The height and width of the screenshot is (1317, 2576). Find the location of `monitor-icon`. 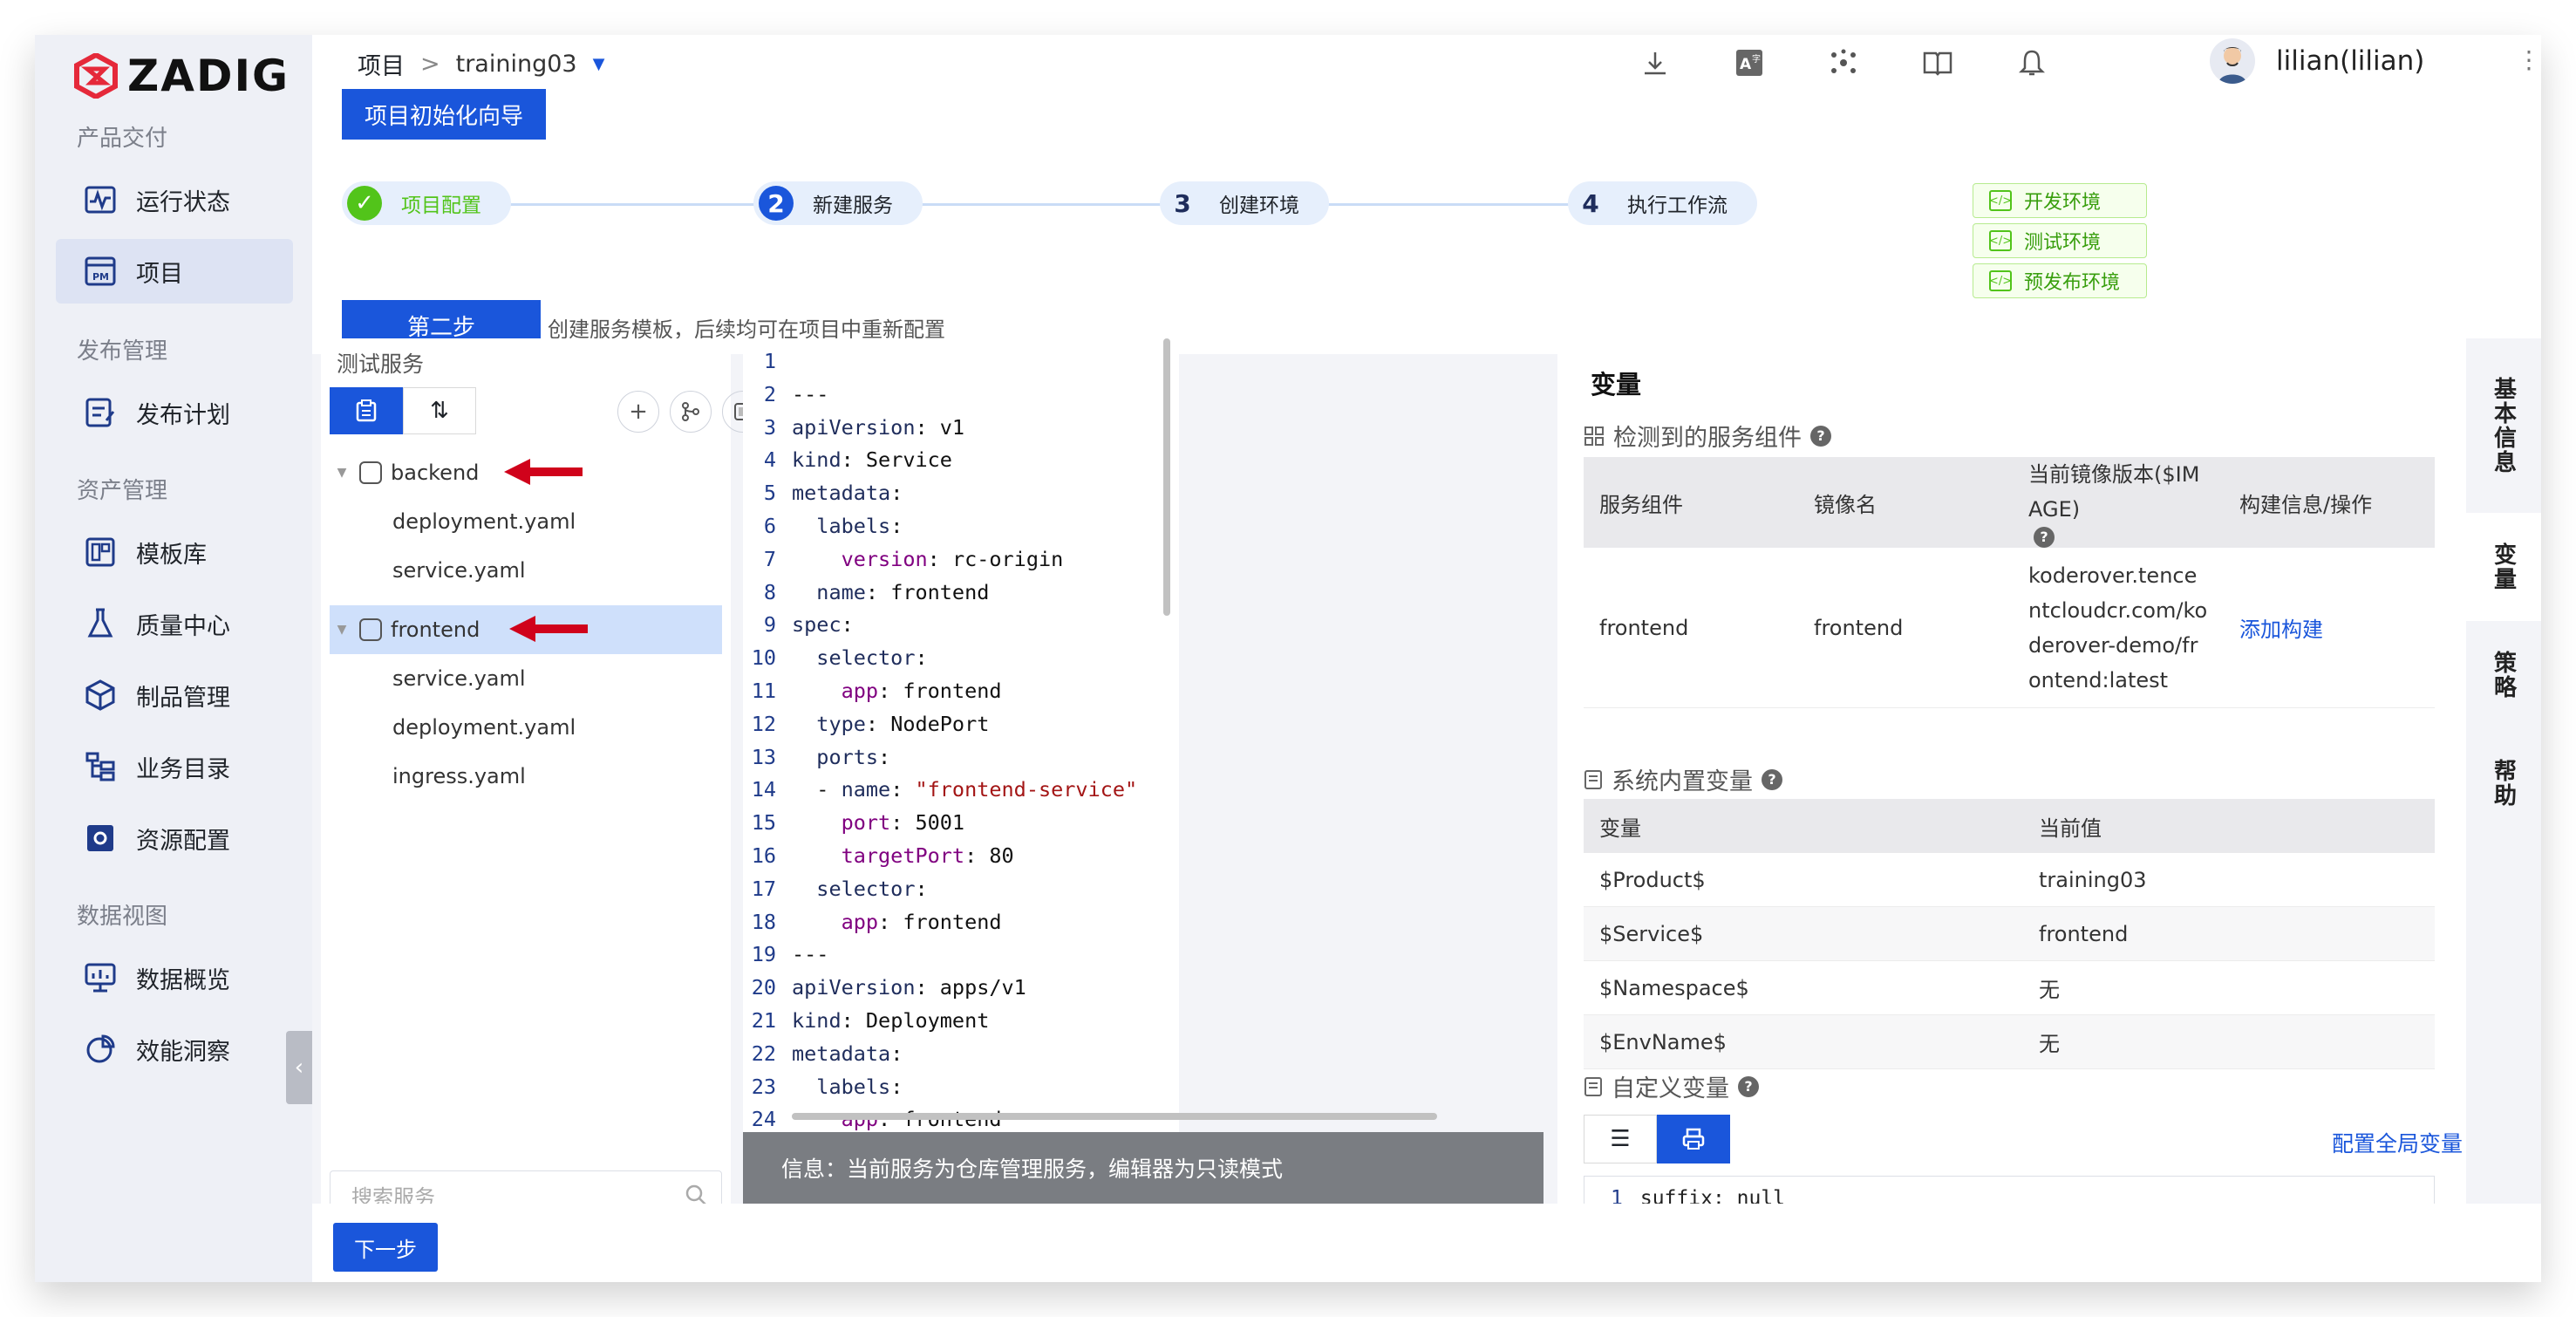

monitor-icon is located at coordinates (100, 977).